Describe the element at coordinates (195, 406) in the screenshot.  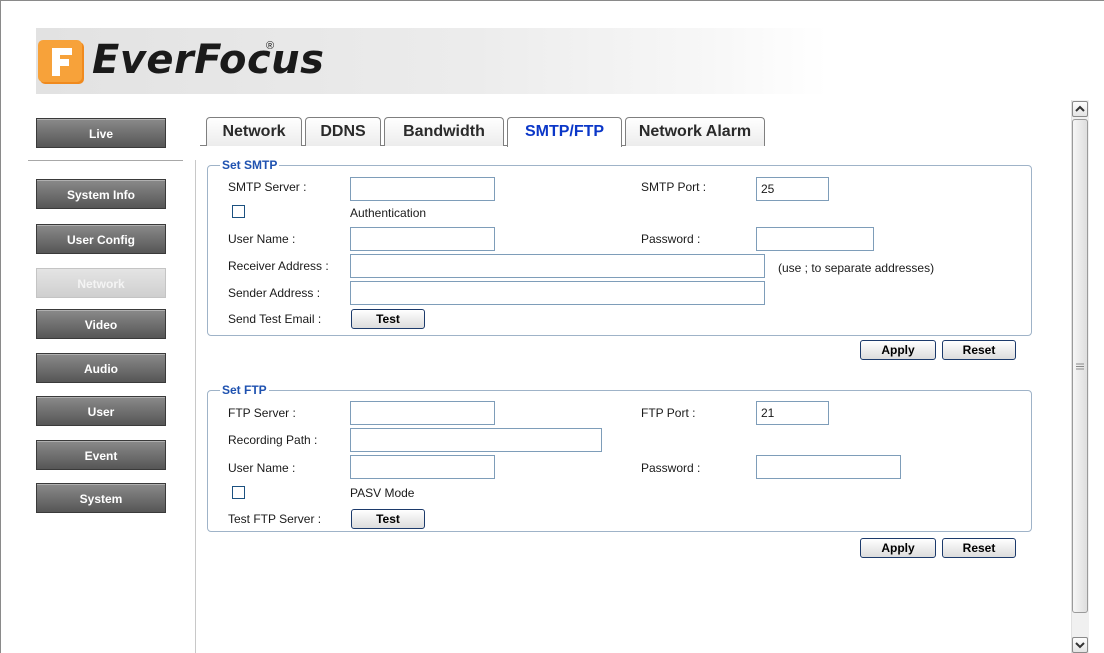
I see `content-left-border` at that location.